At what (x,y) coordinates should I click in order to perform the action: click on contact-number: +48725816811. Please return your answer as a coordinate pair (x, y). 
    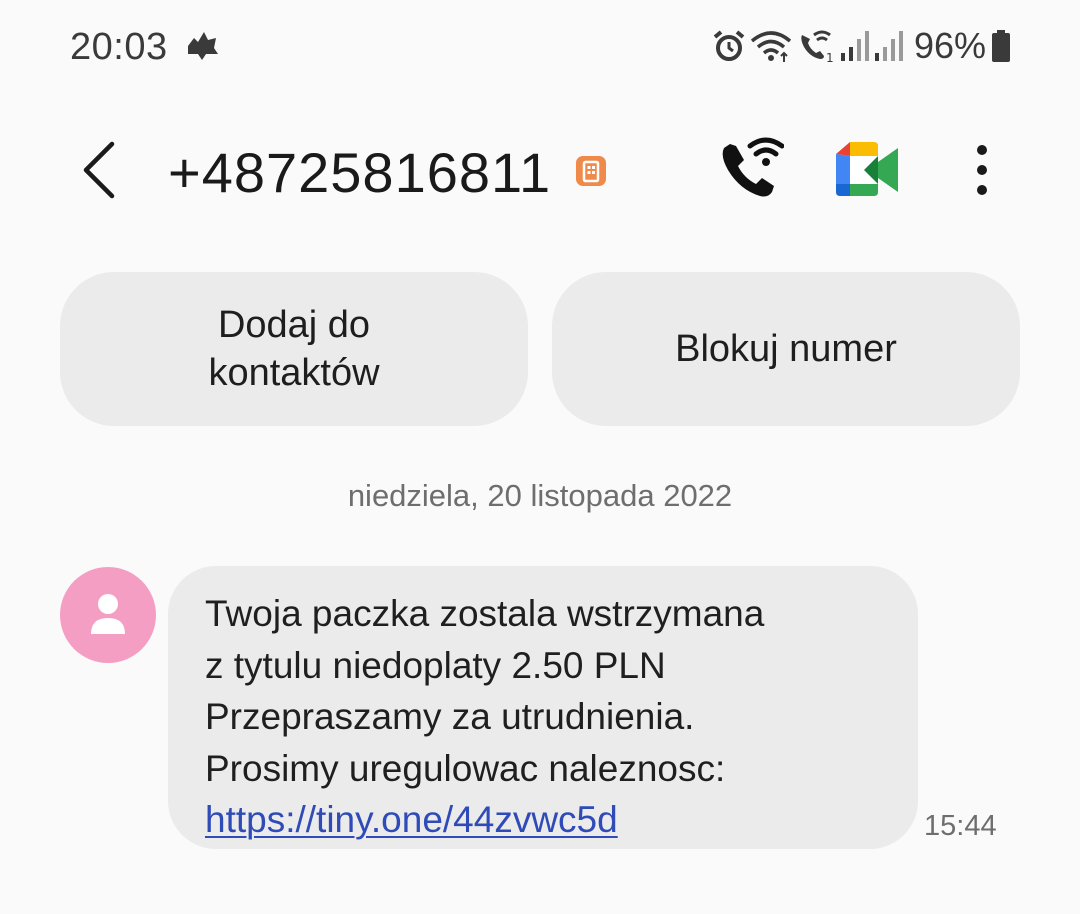
    Looking at the image, I should click on (360, 172).